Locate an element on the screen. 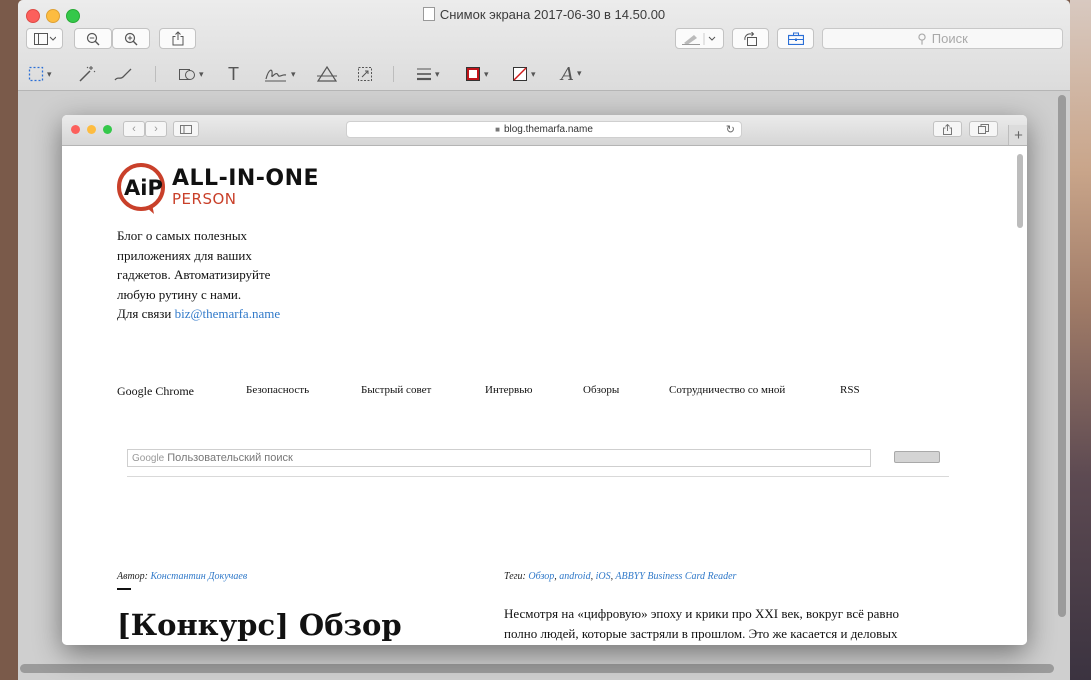 The height and width of the screenshot is (680, 1091). page-scrollbar is located at coordinates (1020, 191).